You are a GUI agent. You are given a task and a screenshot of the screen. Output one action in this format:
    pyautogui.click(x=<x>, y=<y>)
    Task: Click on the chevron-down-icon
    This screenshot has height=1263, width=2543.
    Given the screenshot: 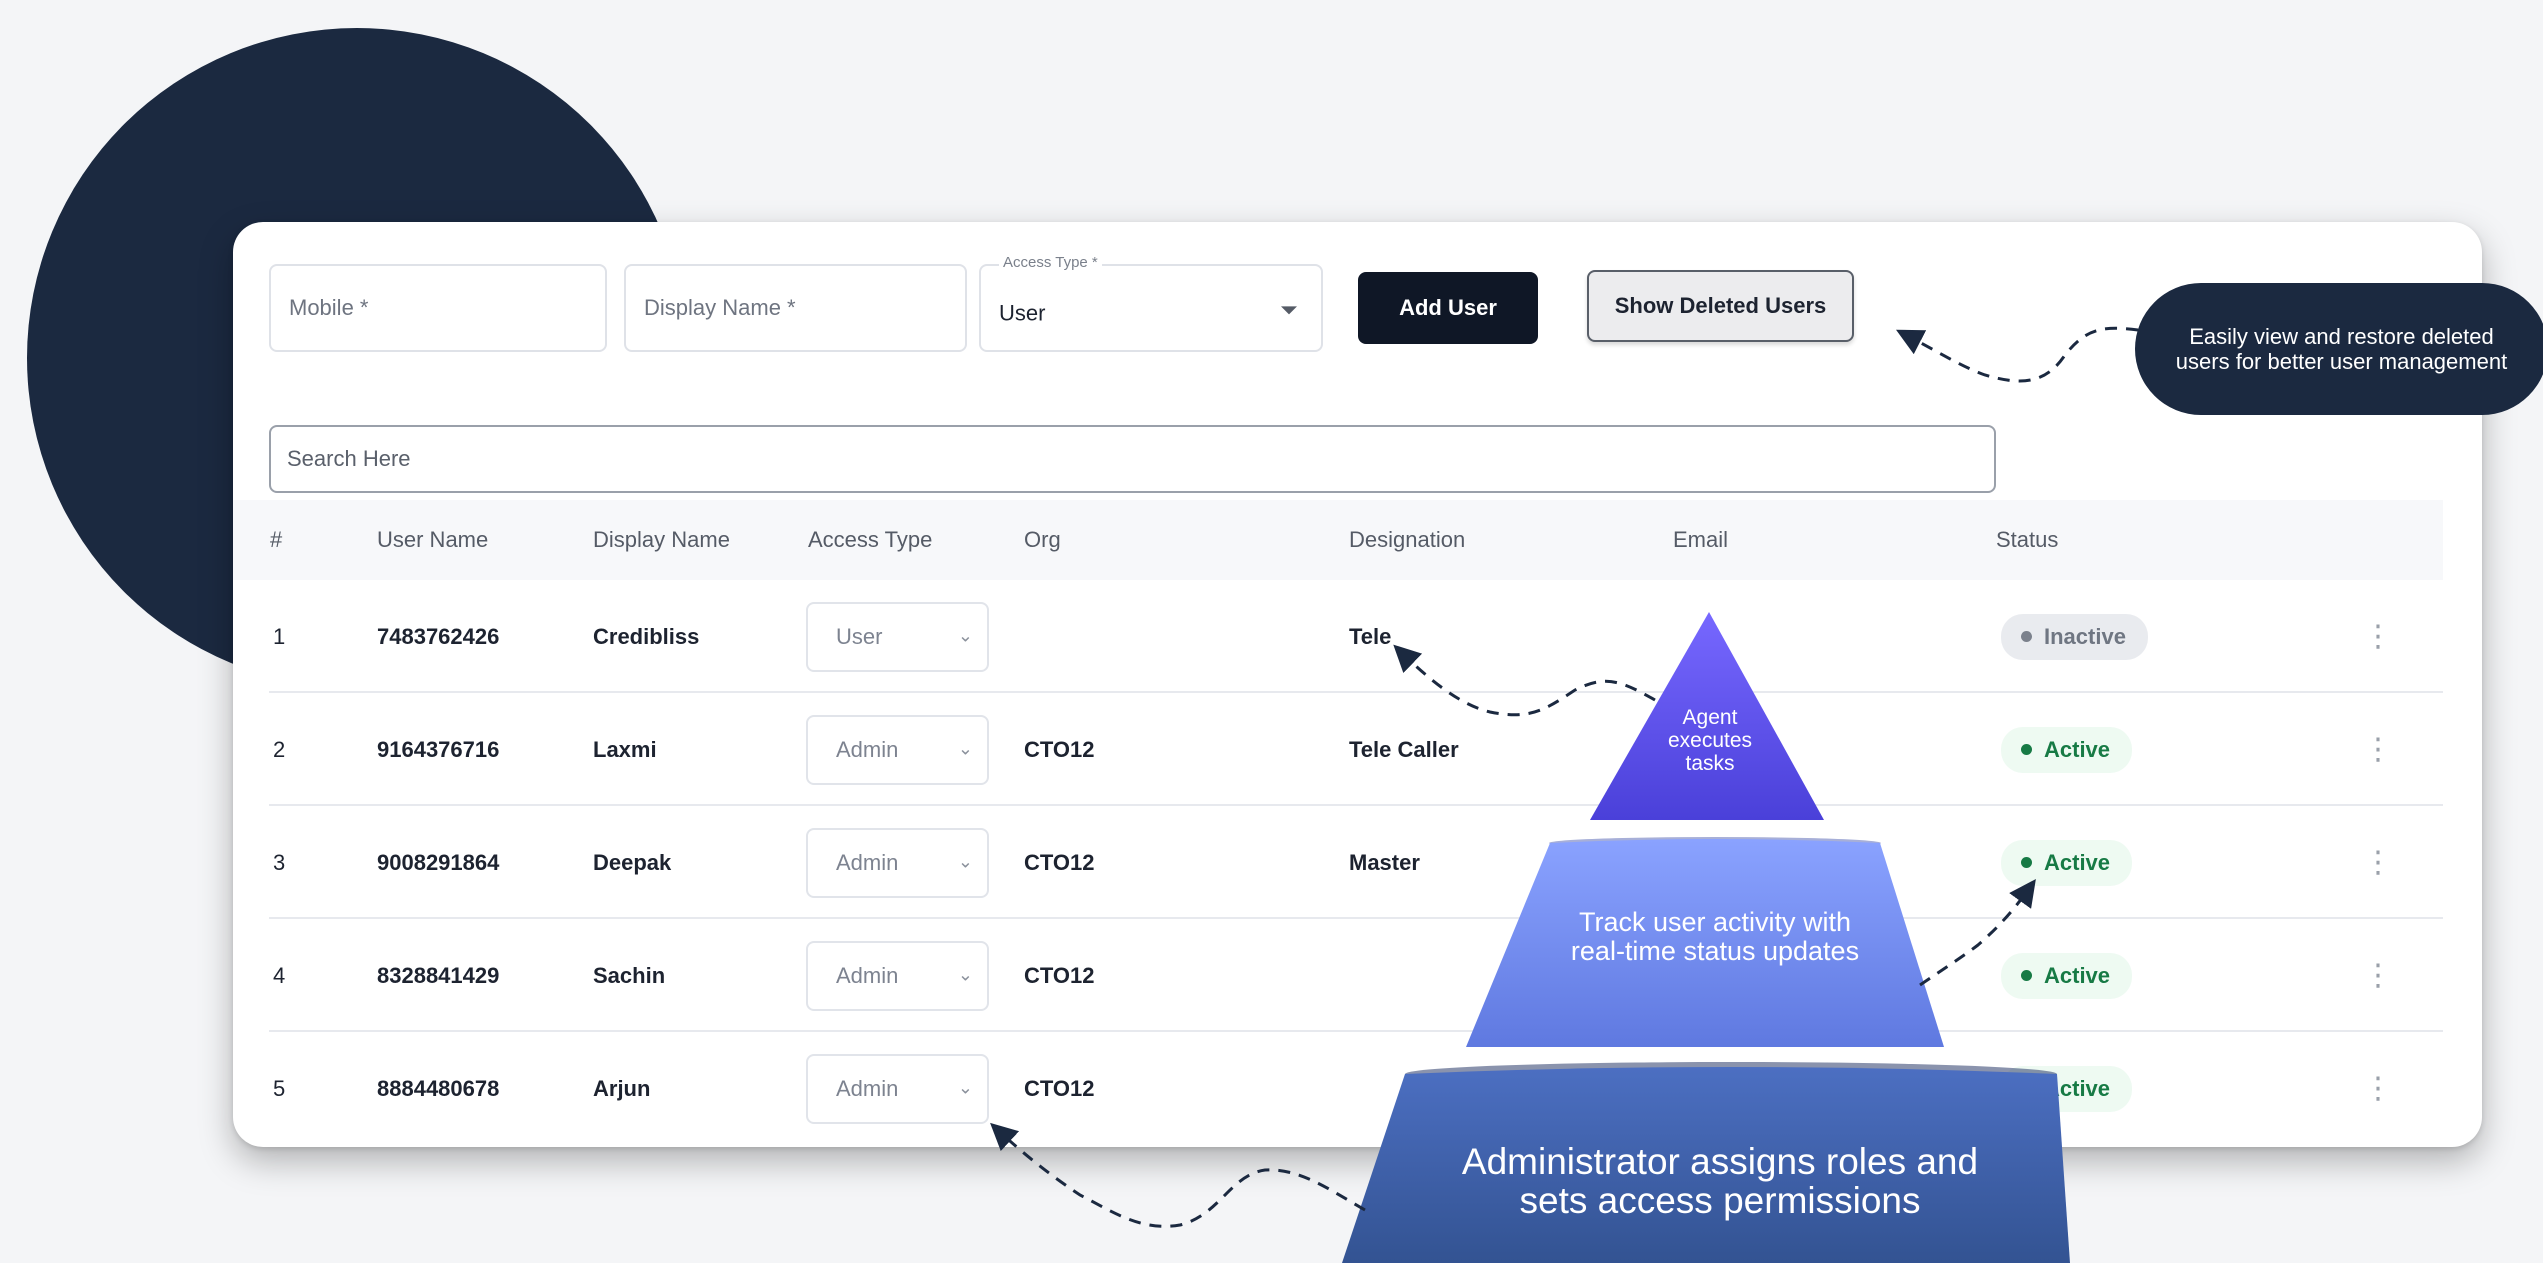 What is the action you would take?
    pyautogui.click(x=1289, y=310)
    